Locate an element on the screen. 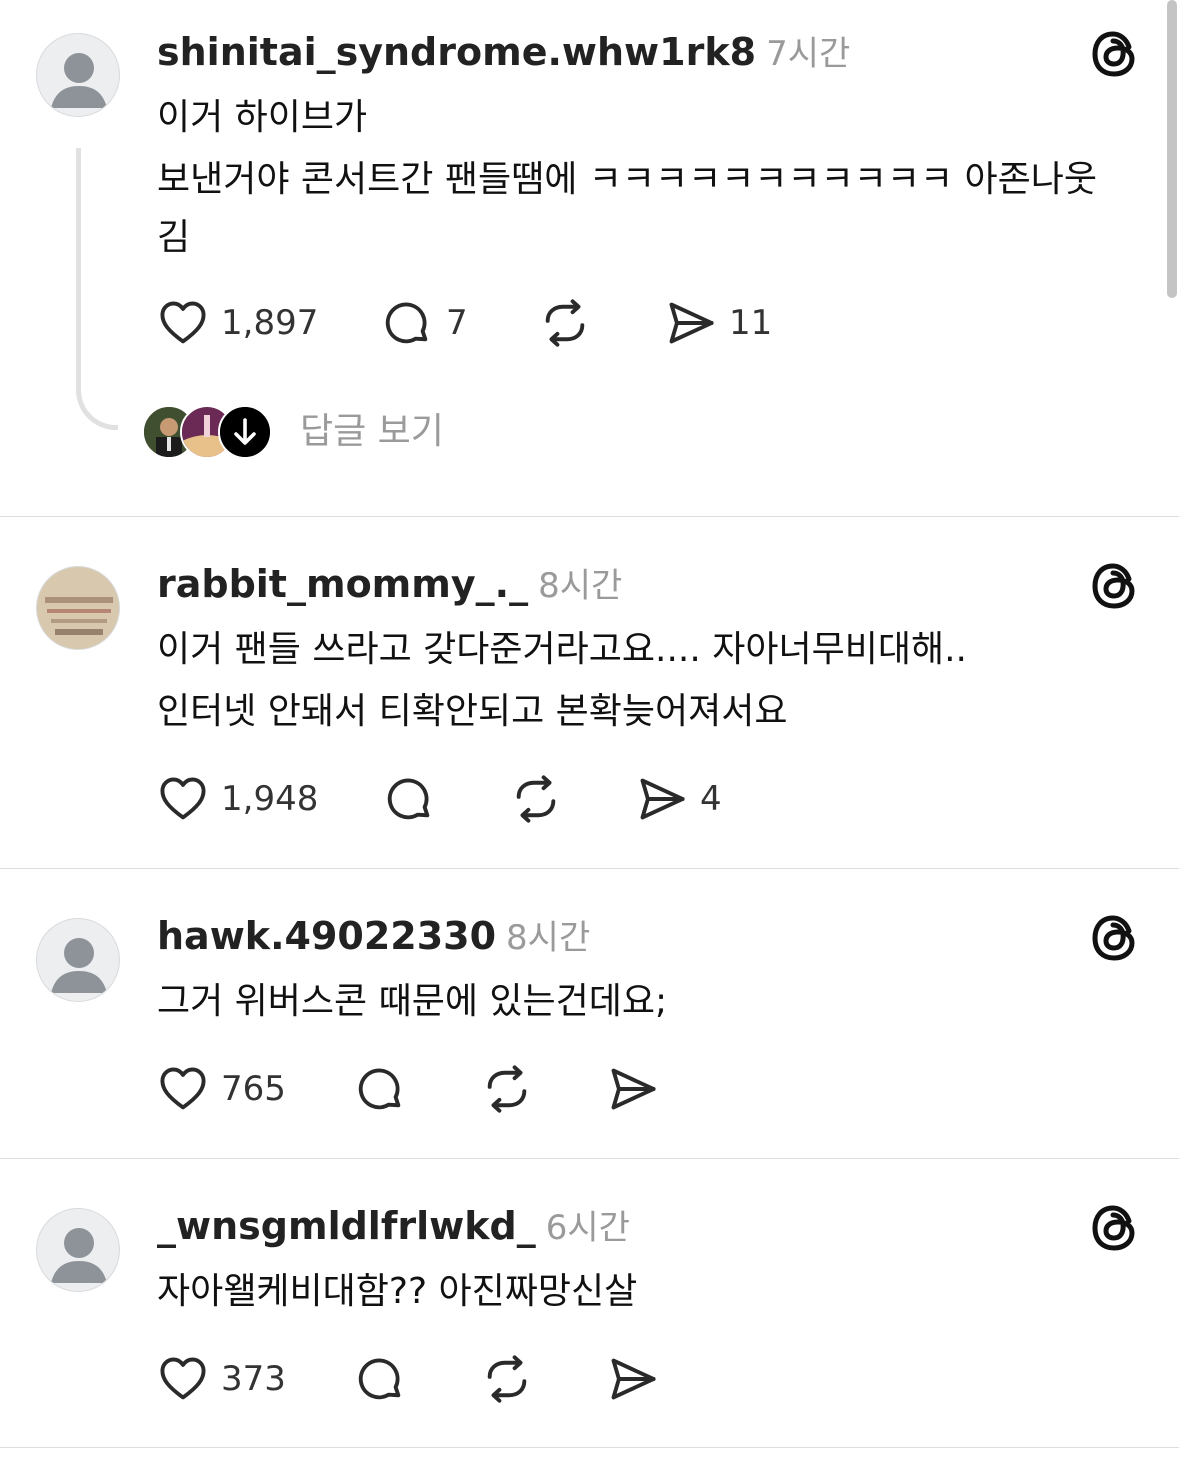  username: hawk.49022330 is located at coordinates (326, 936).